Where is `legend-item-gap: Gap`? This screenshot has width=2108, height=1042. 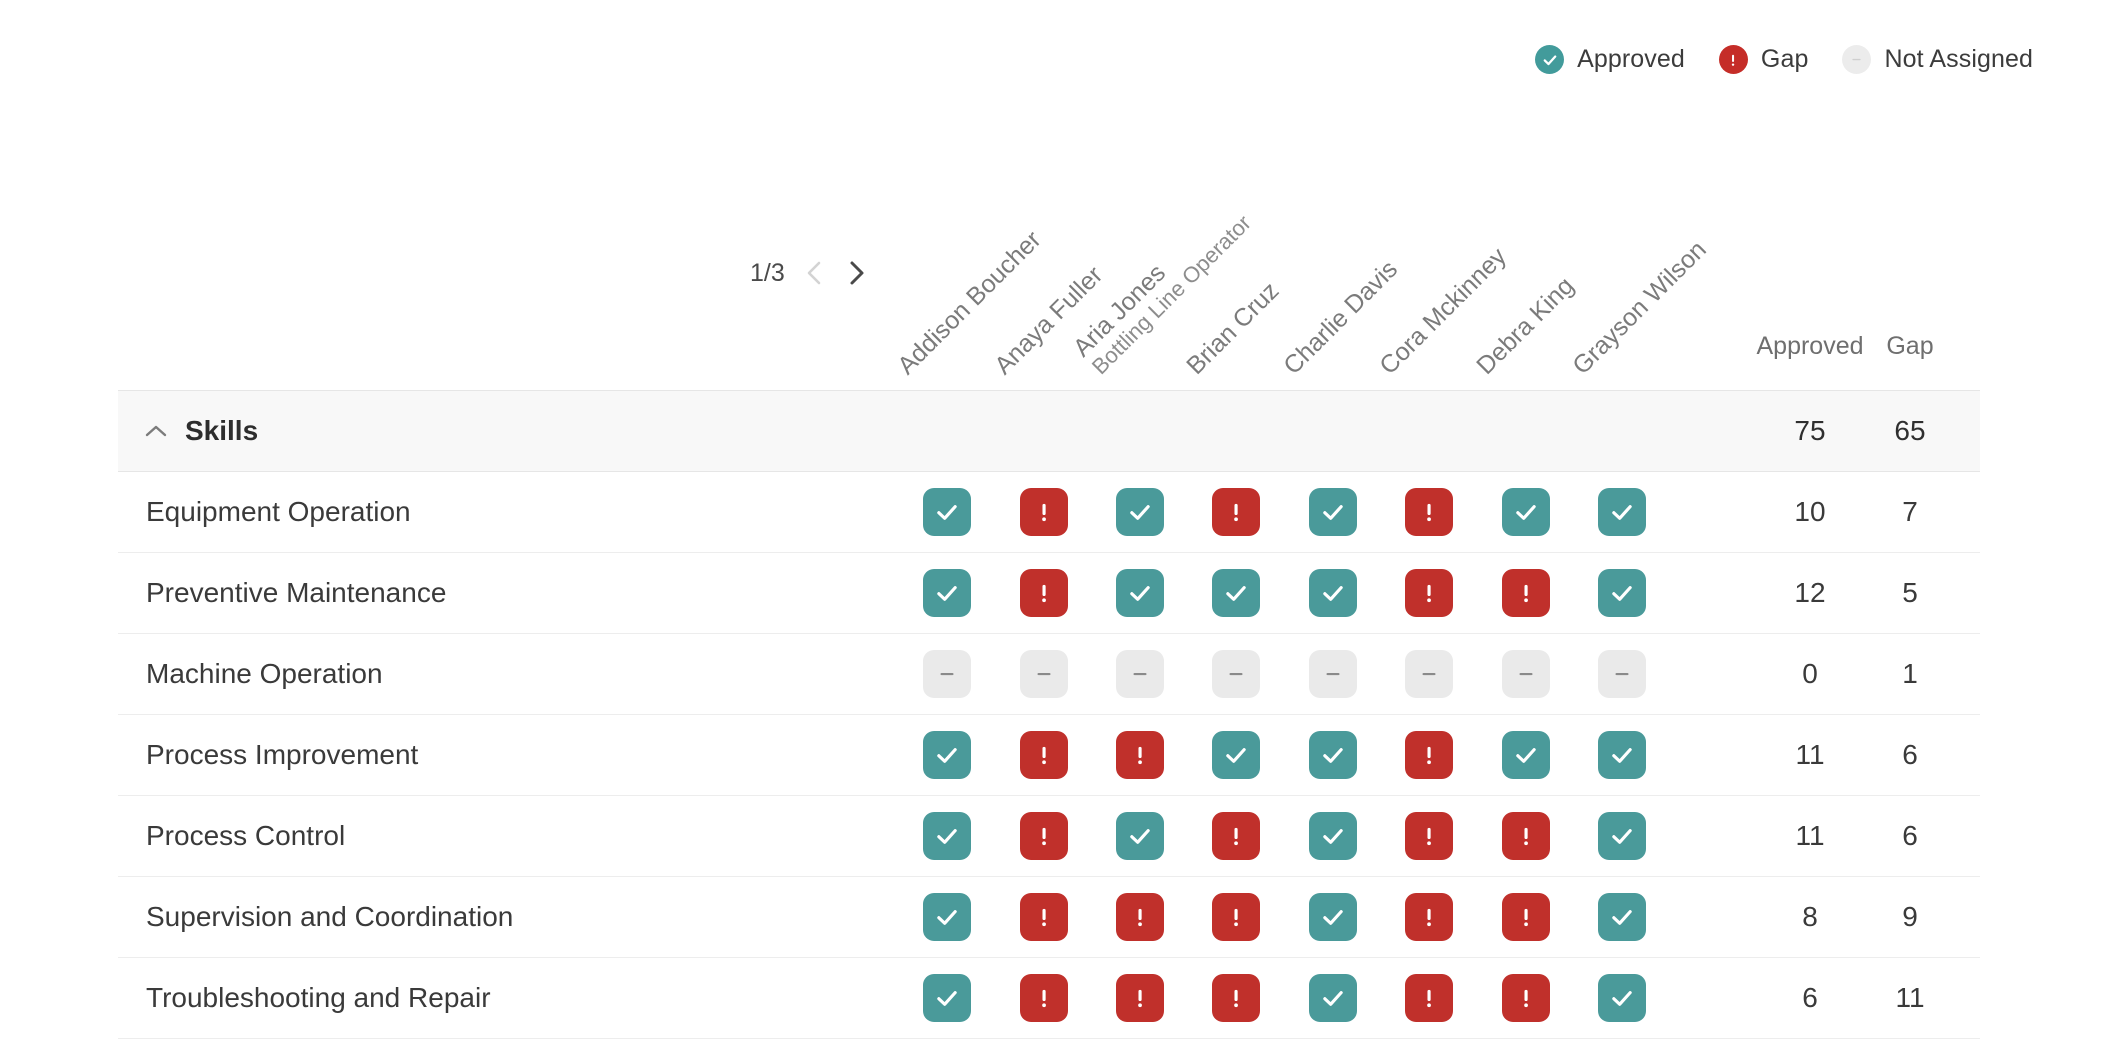
legend-item-gap: Gap is located at coordinates (1763, 59).